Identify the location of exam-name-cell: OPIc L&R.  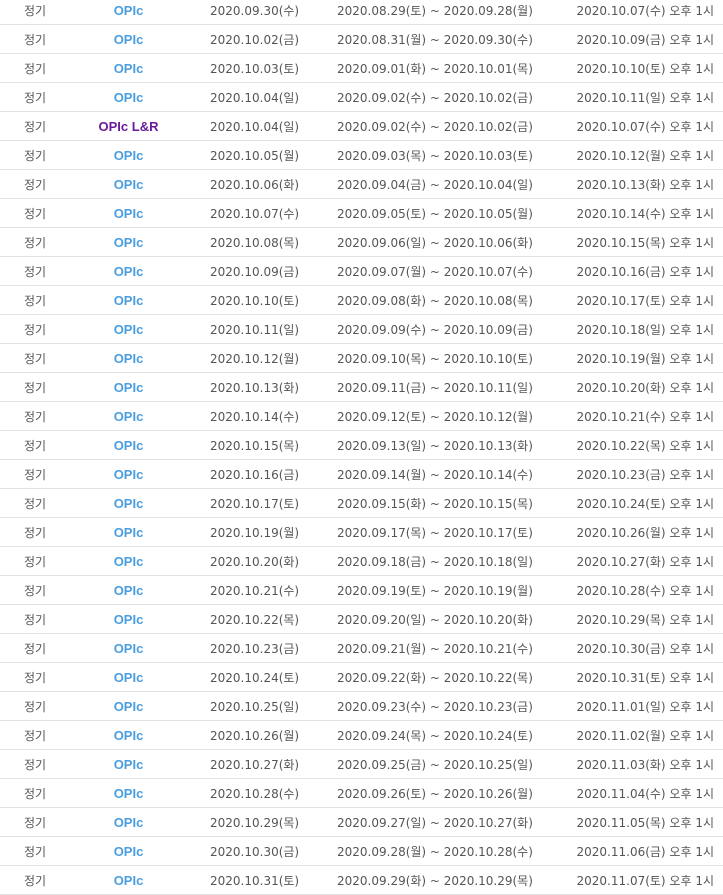
(128, 126).